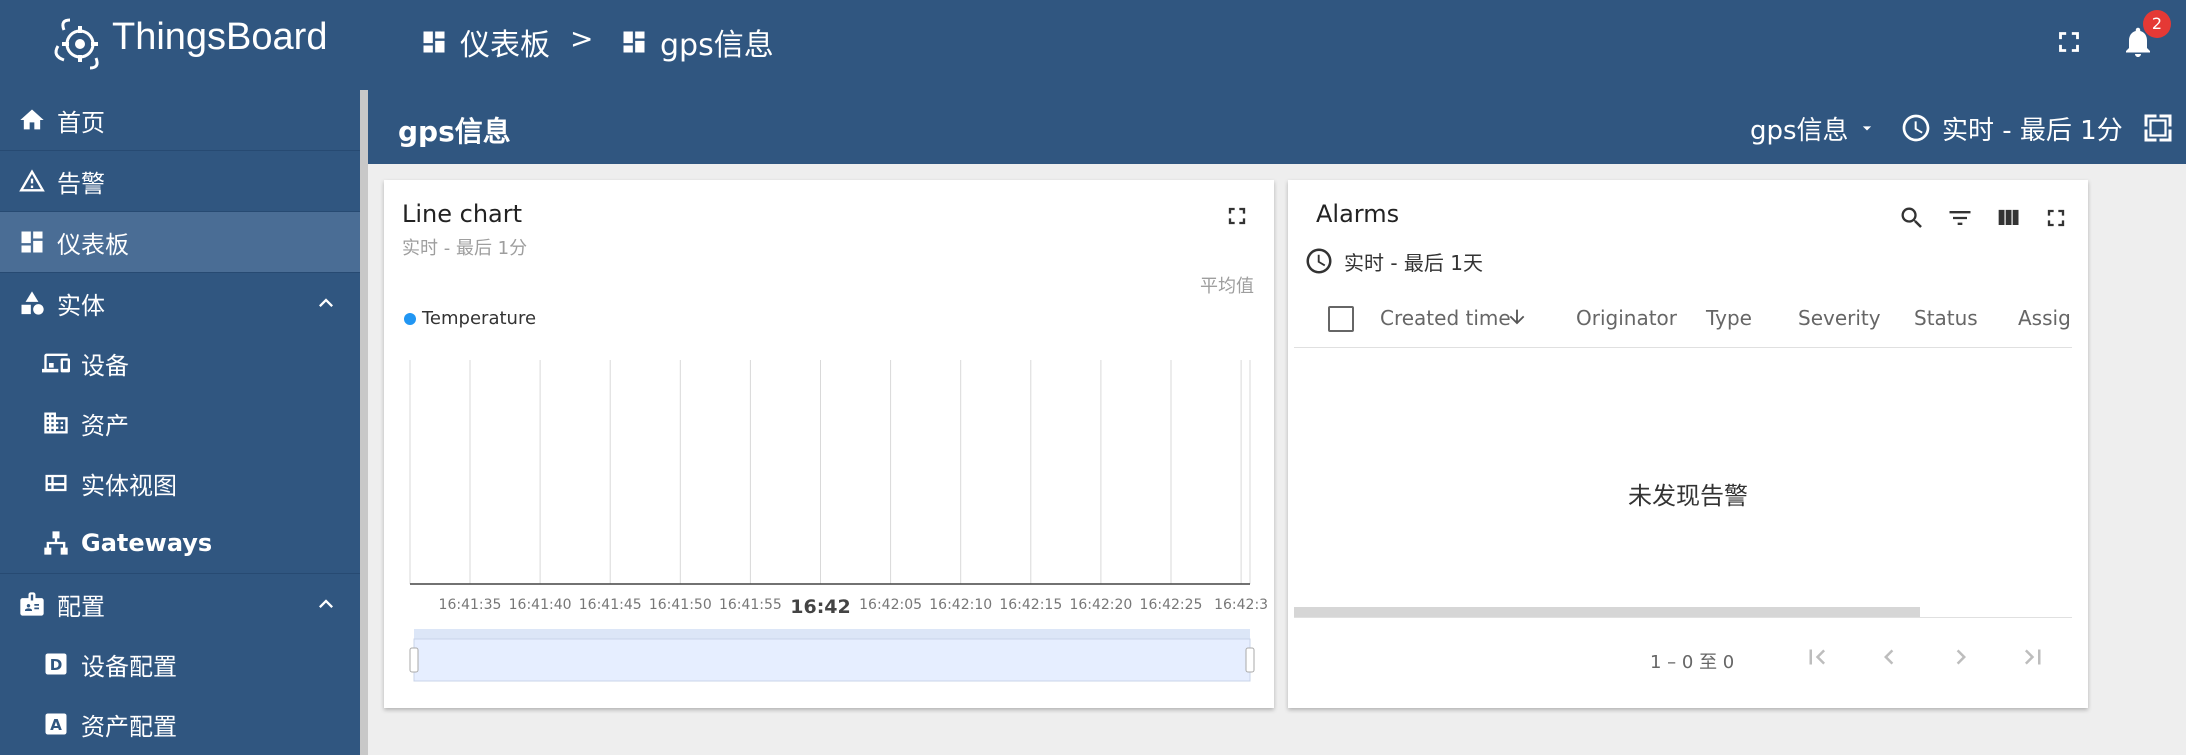 The image size is (2186, 755). Describe the element at coordinates (1889, 657) in the screenshot. I see `previous-page-icon` at that location.